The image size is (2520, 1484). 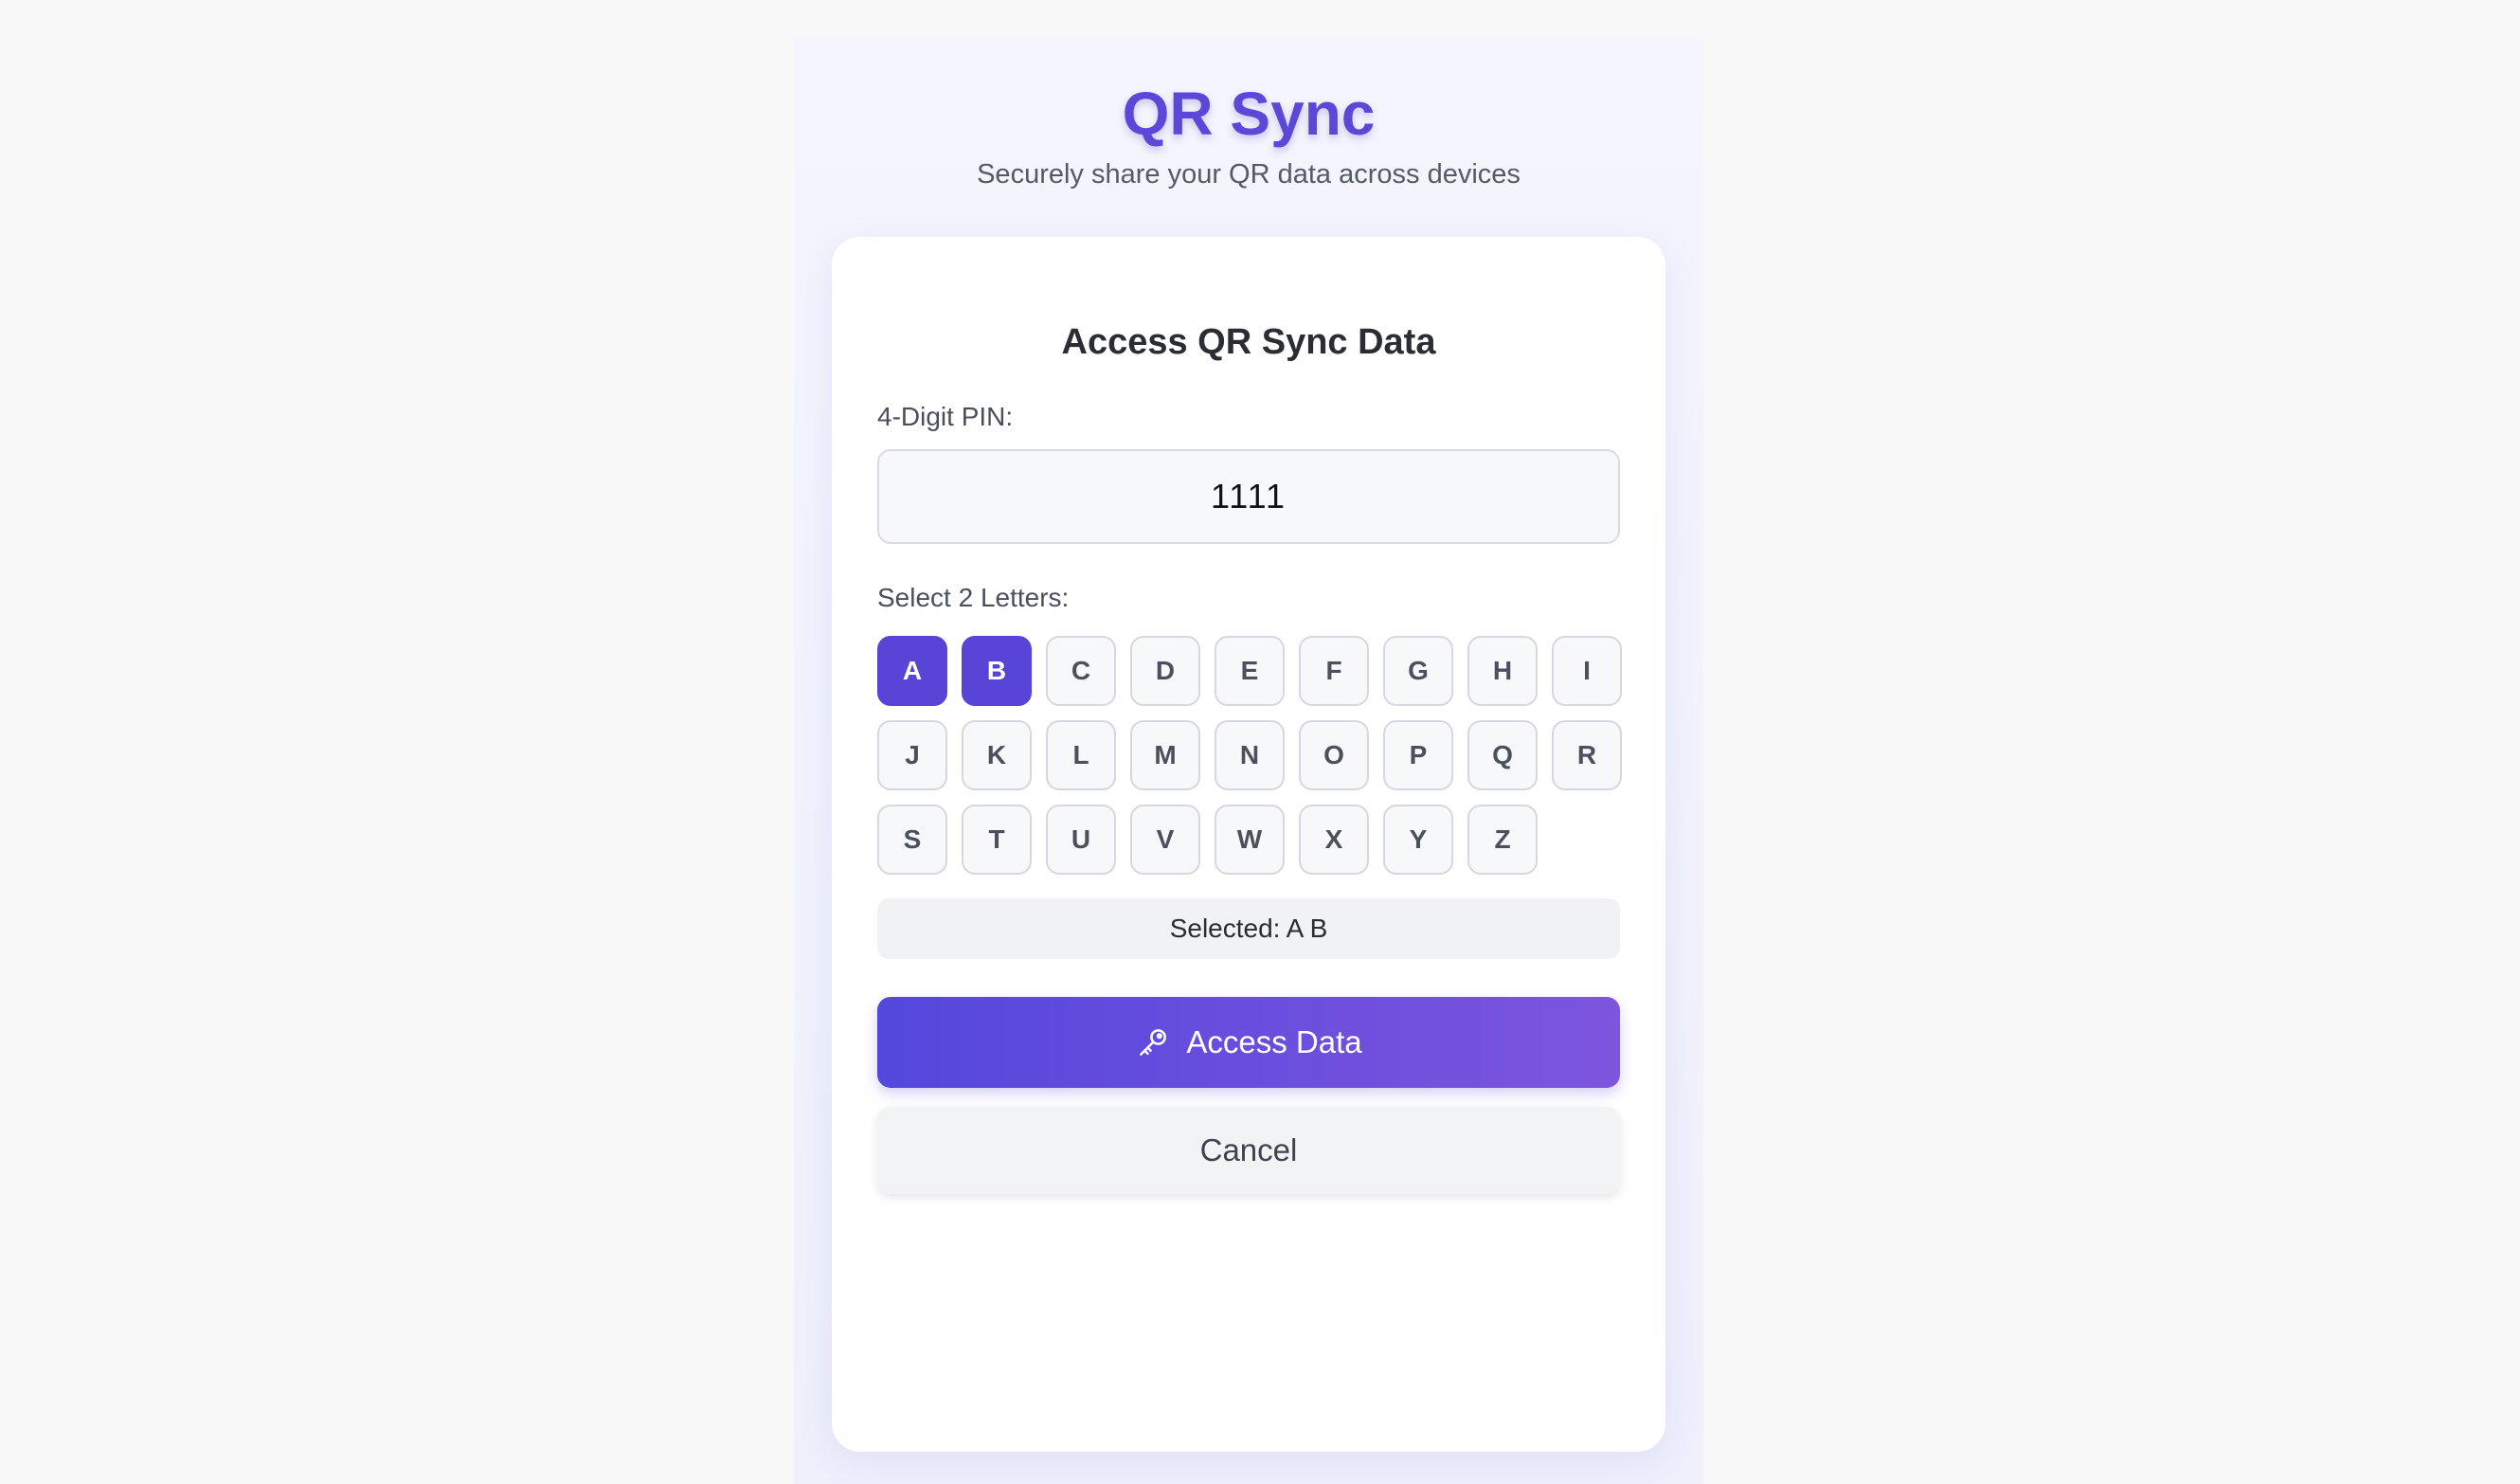 I want to click on cancel-button: Cancel, so click(x=1248, y=1150).